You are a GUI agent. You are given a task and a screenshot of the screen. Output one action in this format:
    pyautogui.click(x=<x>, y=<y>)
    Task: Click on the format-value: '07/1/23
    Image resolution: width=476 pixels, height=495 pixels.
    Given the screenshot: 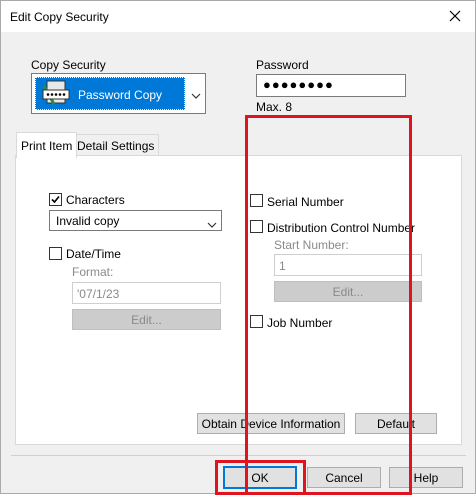 What is the action you would take?
    pyautogui.click(x=98, y=294)
    